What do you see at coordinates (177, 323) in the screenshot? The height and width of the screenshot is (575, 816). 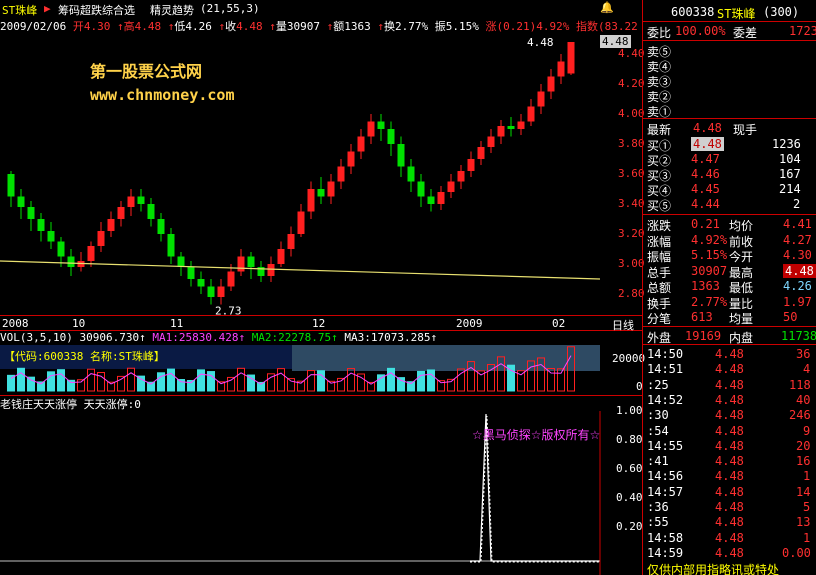 I see `x-tick: 11` at bounding box center [177, 323].